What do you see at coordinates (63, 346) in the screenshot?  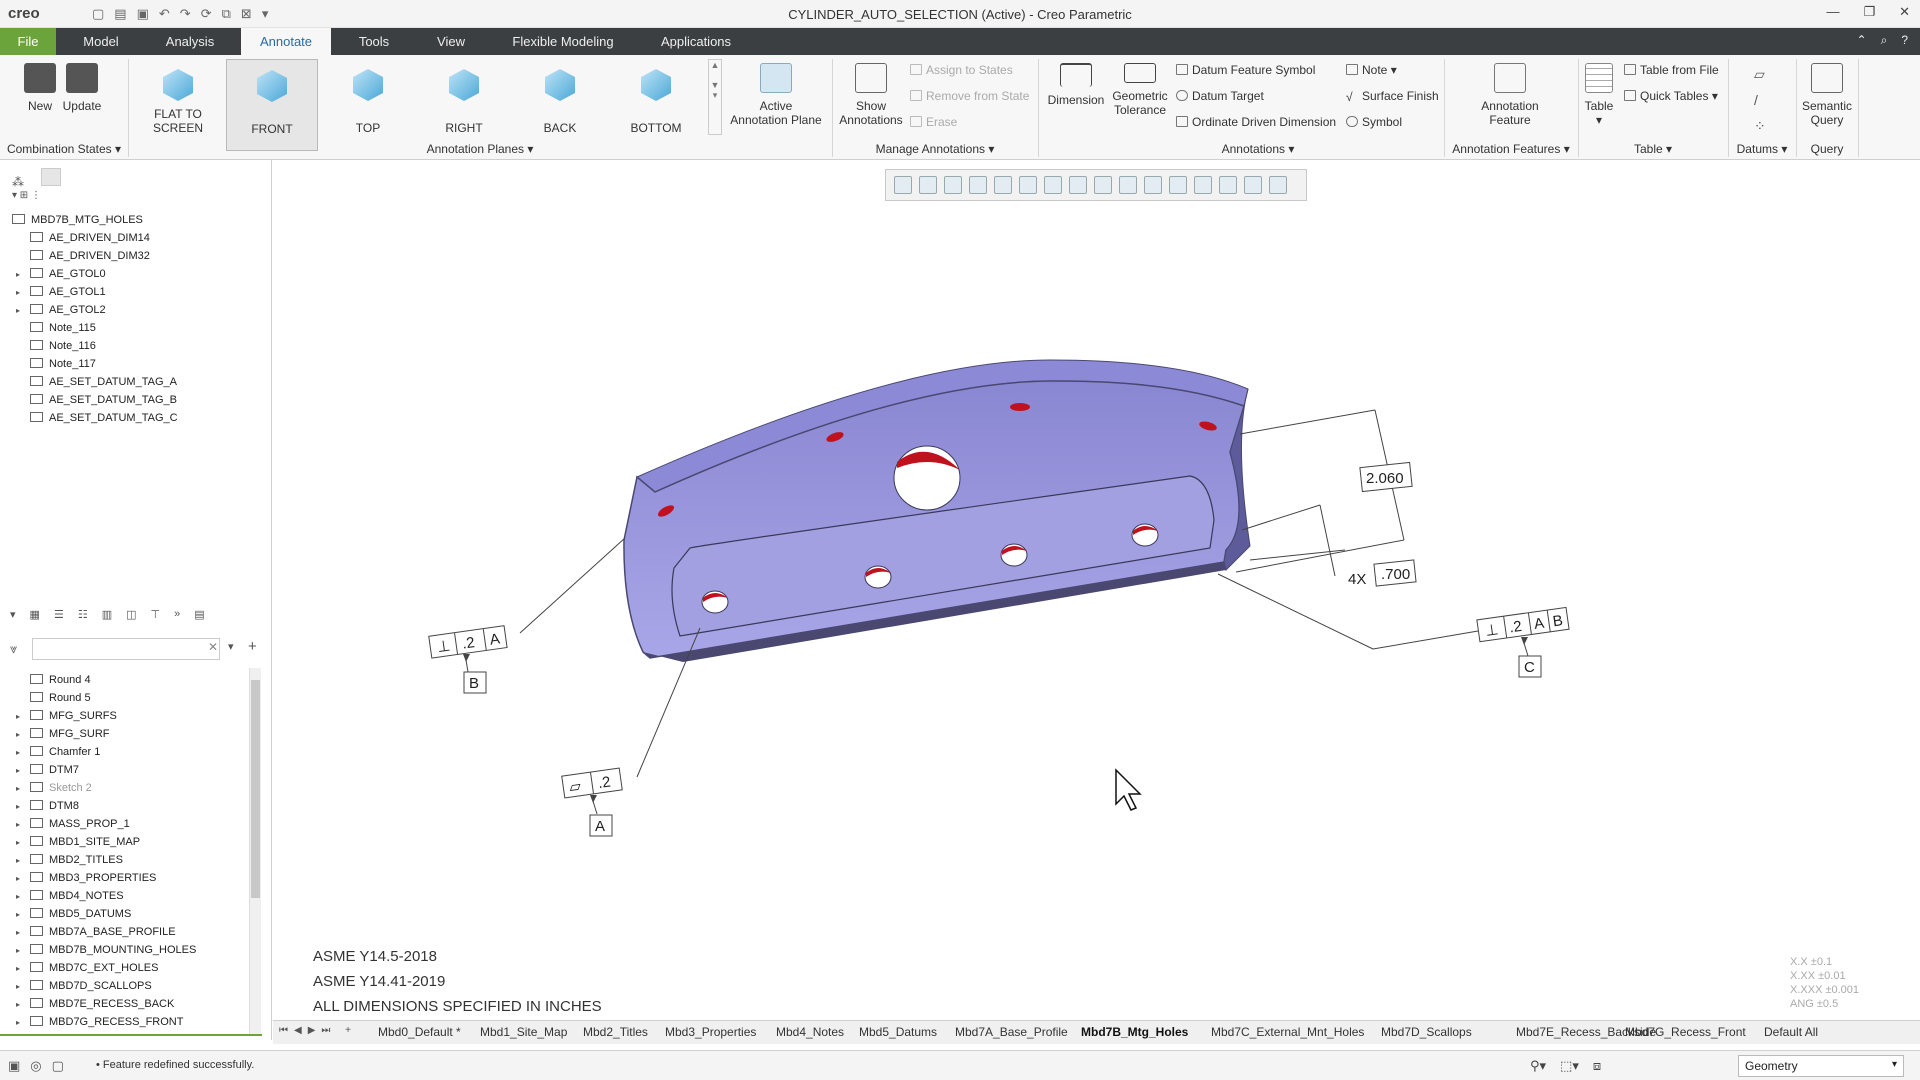 I see `tree-item: Note_116` at bounding box center [63, 346].